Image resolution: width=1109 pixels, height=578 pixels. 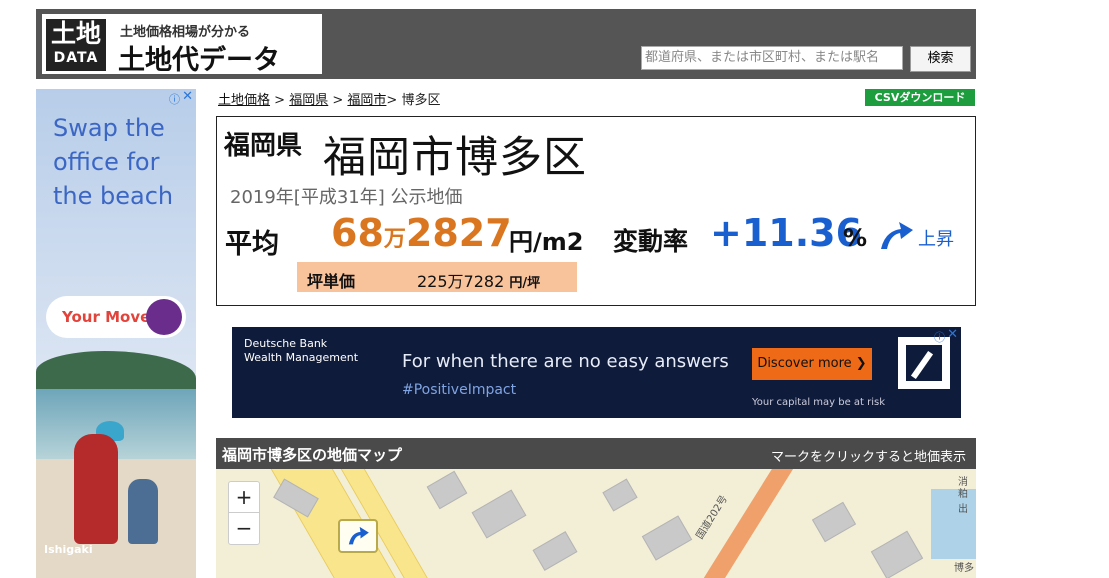 I want to click on csv-download-button: CSVダウンロード, so click(x=920, y=97).